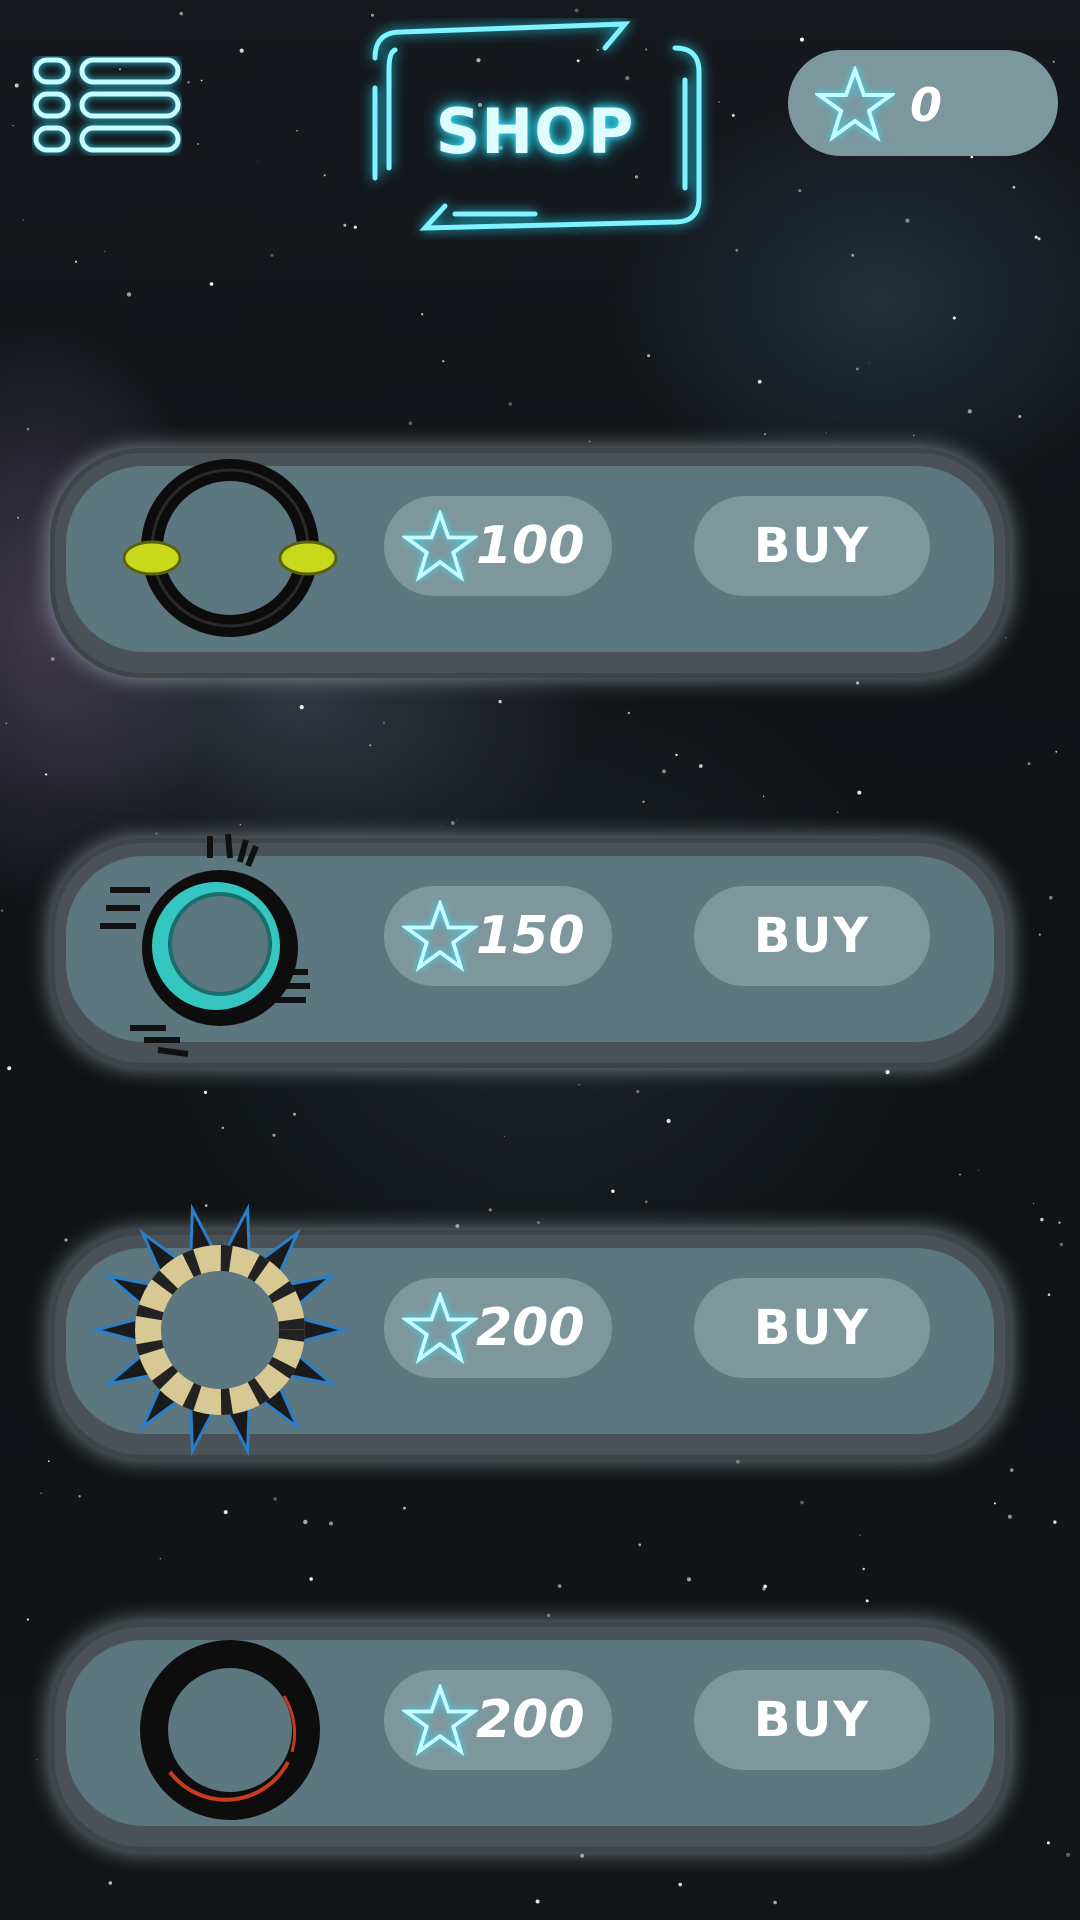  I want to click on shop-title: SHOP, so click(535, 131).